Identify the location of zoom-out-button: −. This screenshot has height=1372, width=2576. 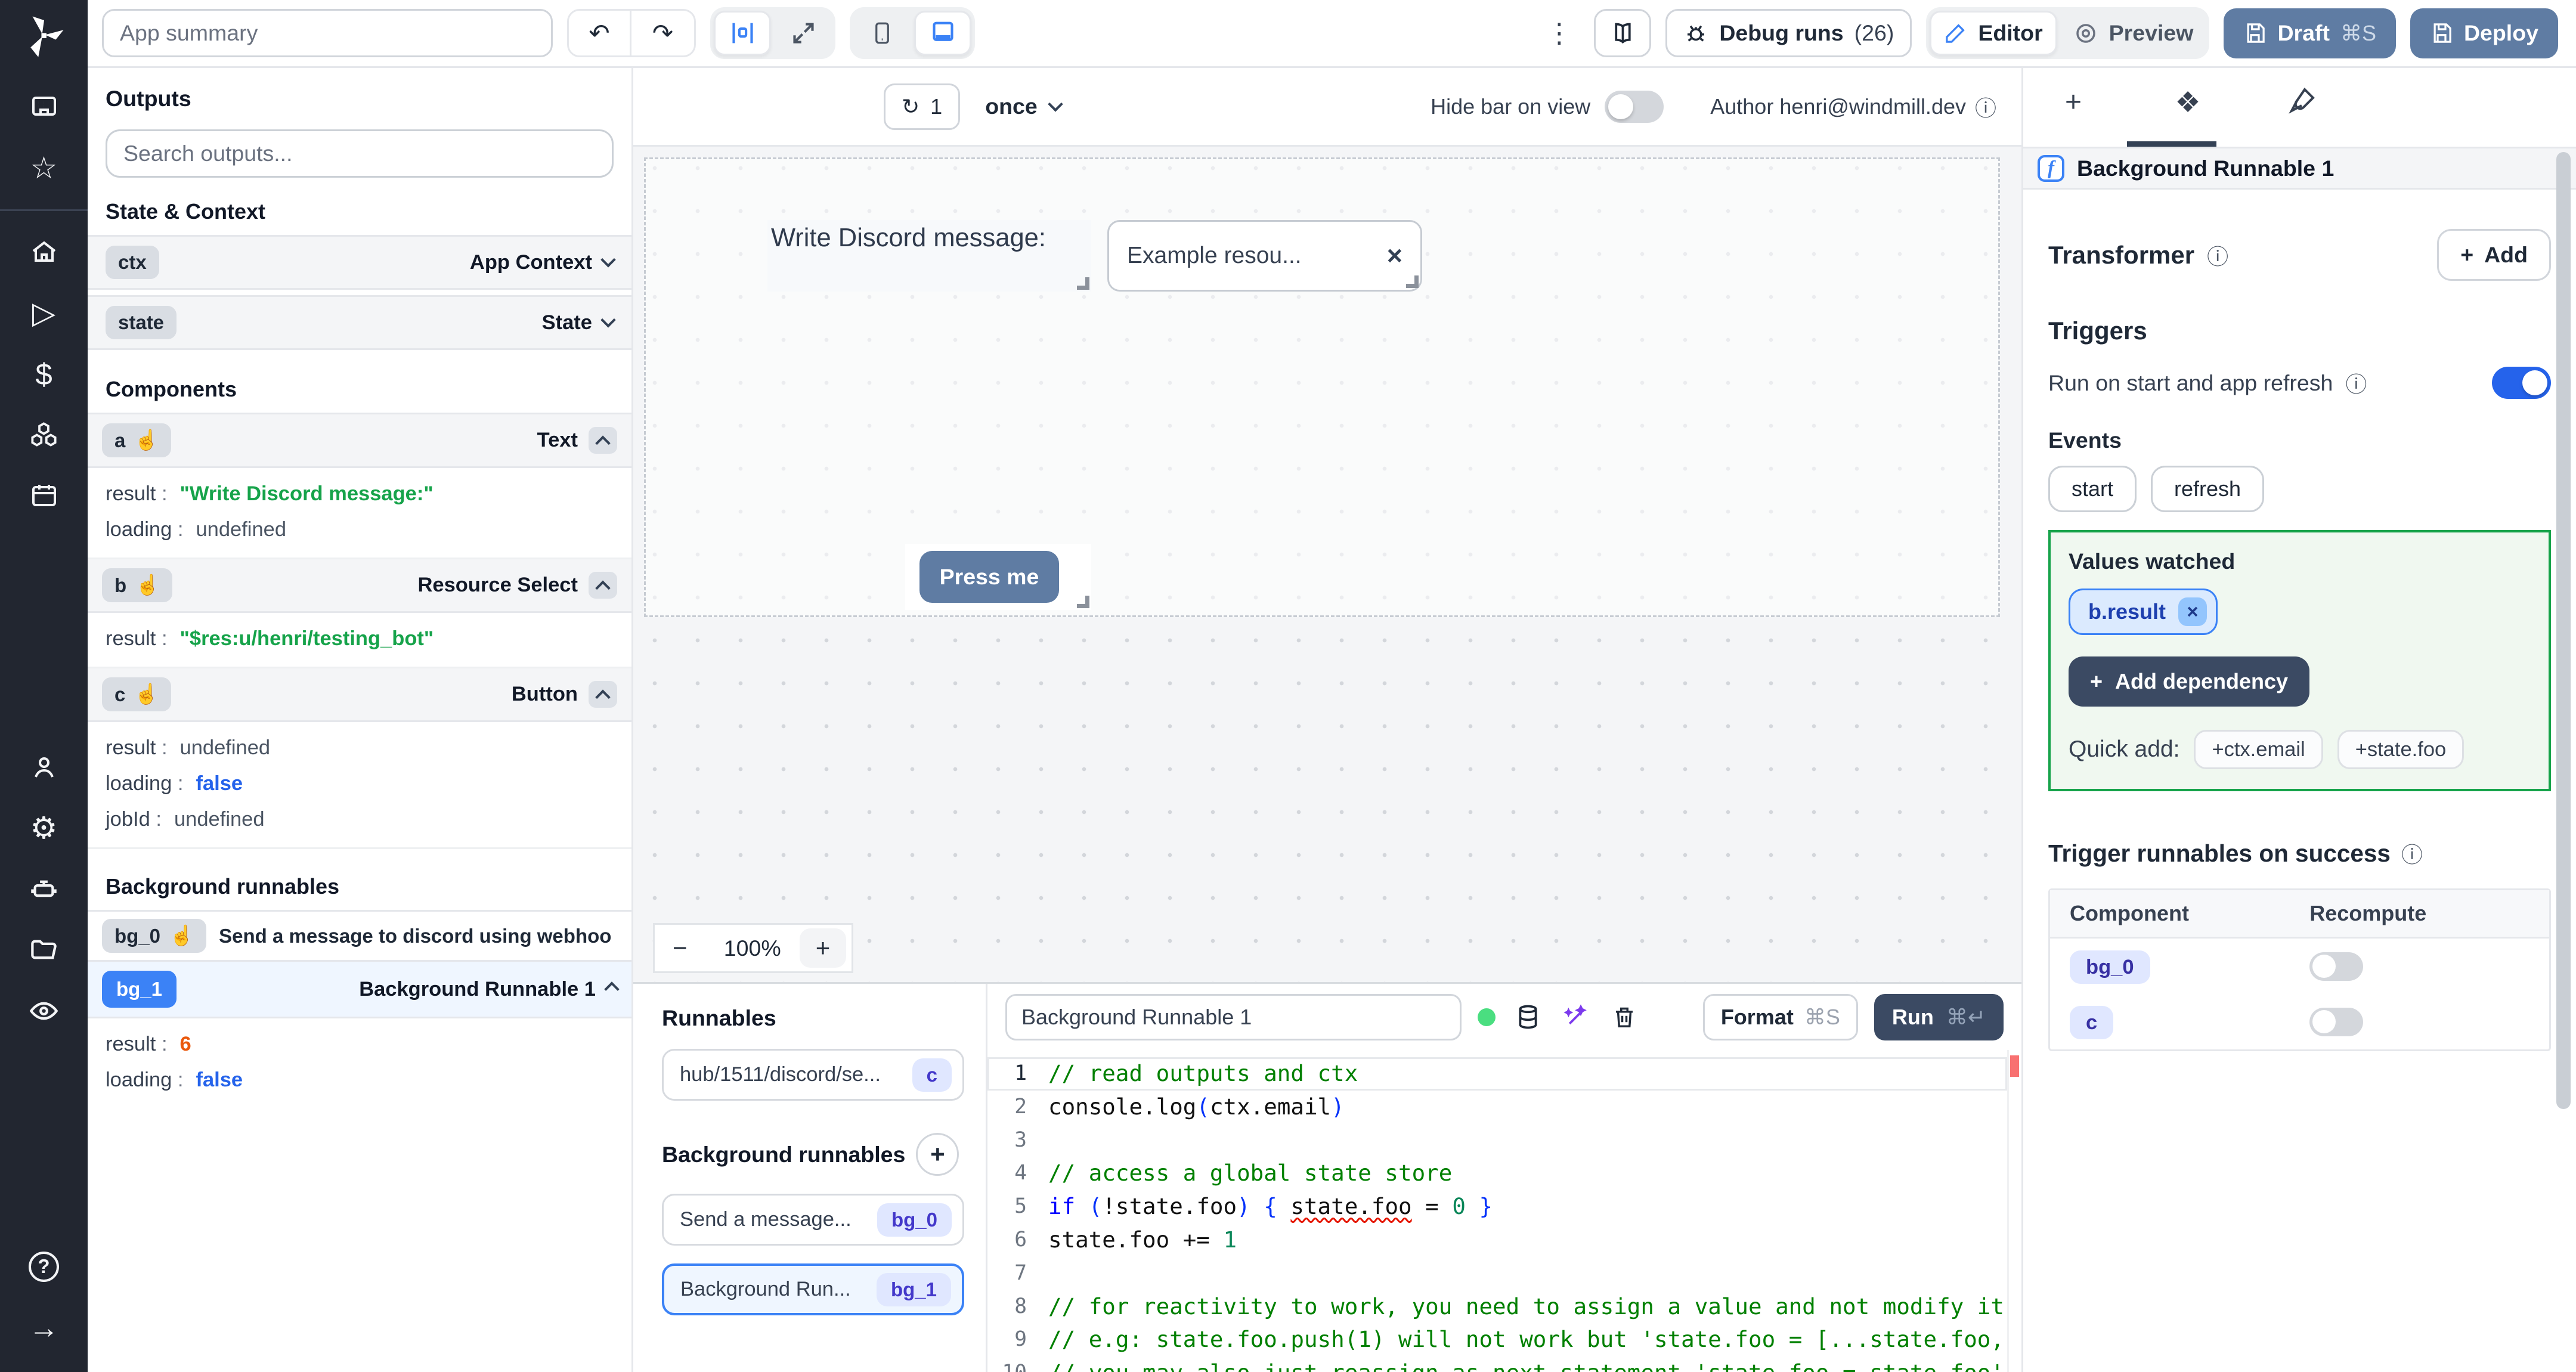
(680, 948).